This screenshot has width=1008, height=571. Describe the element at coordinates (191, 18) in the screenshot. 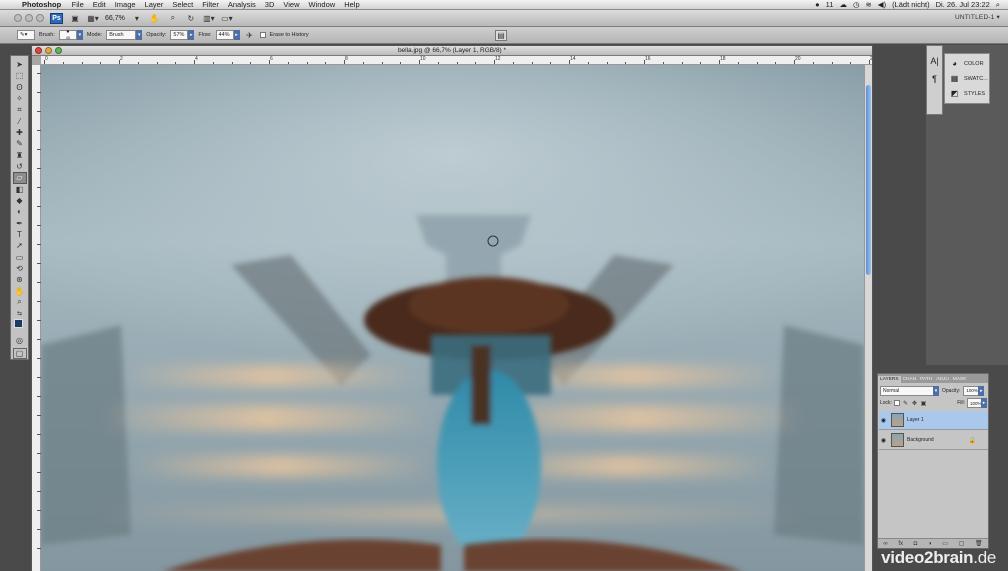

I see `rotate-view-icon: ↻` at that location.